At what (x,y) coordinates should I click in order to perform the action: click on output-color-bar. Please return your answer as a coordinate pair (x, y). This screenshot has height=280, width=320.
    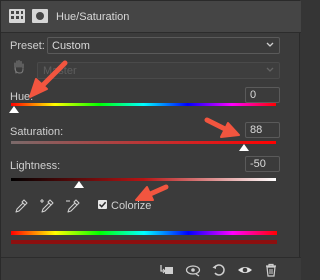
    Looking at the image, I should click on (144, 242).